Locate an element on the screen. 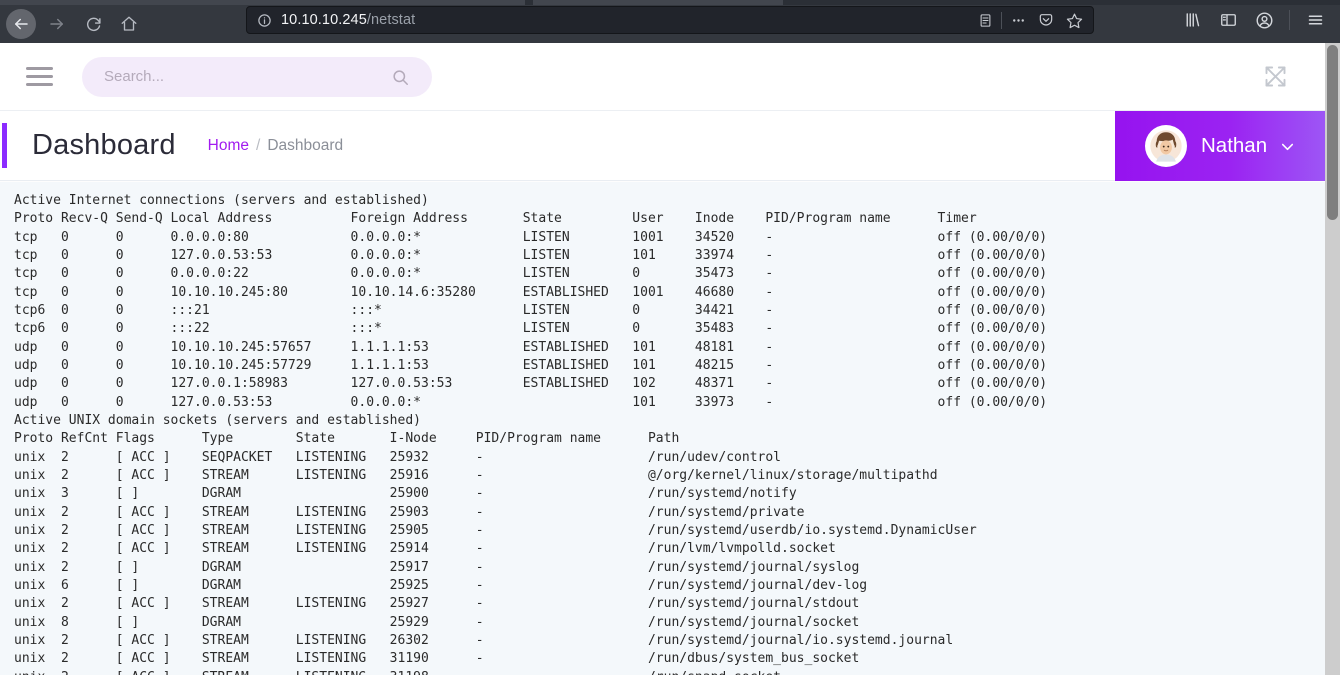  home-icon is located at coordinates (129, 23).